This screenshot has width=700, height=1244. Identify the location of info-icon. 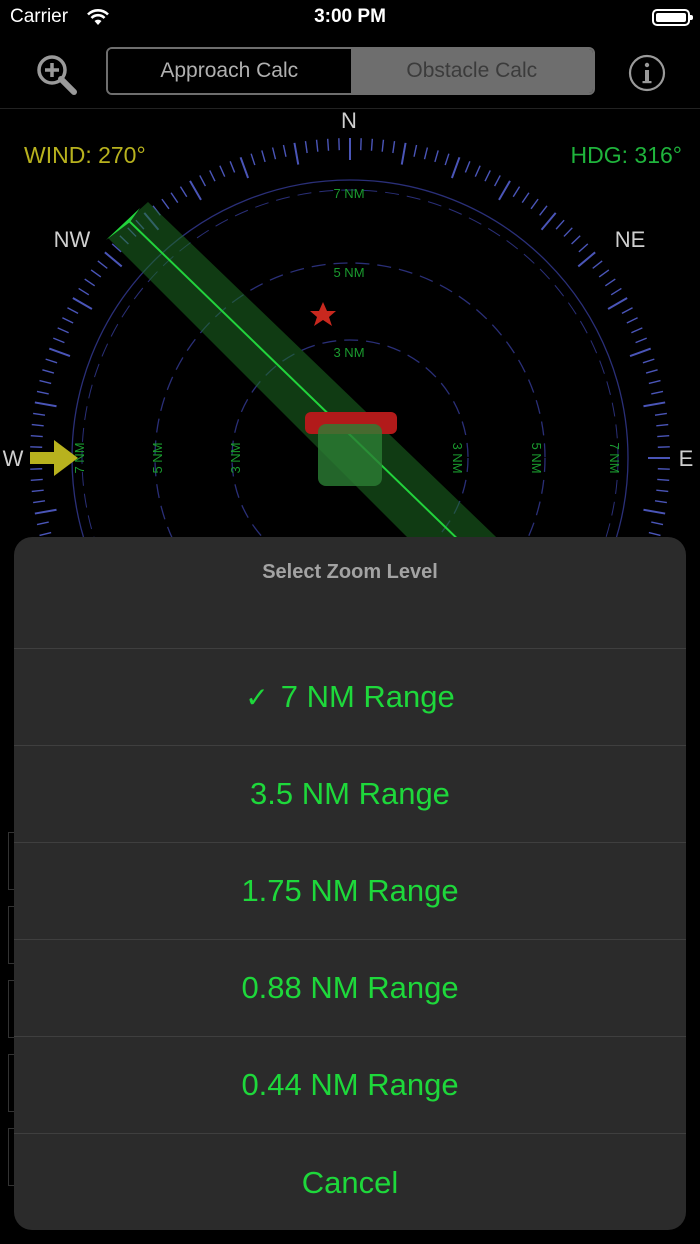
(647, 73).